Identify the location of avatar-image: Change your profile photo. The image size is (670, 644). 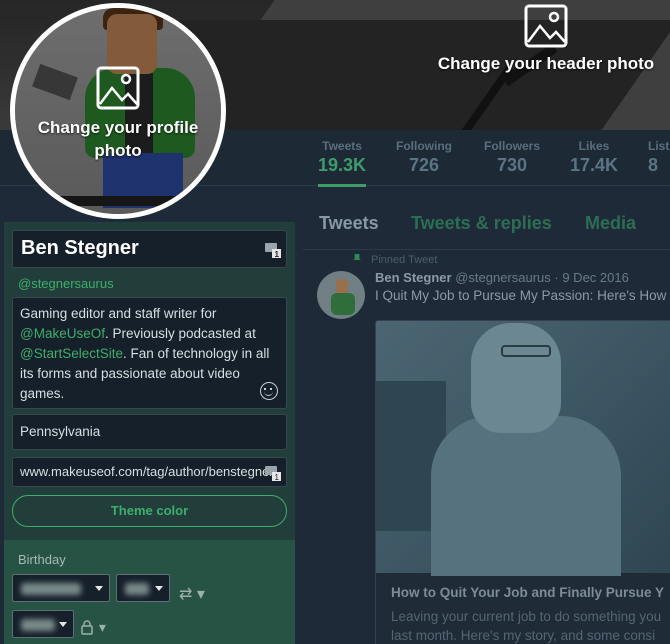
(118, 111).